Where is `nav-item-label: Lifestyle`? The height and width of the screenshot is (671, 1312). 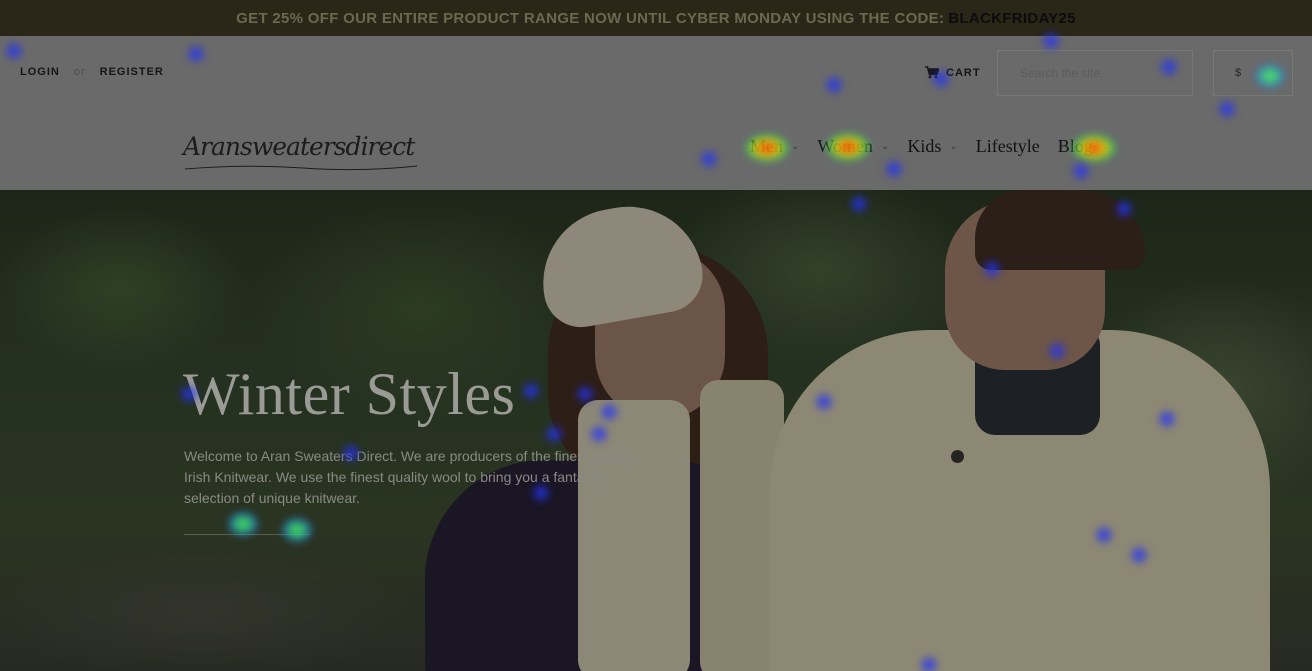
nav-item-label: Lifestyle is located at coordinates (1007, 146).